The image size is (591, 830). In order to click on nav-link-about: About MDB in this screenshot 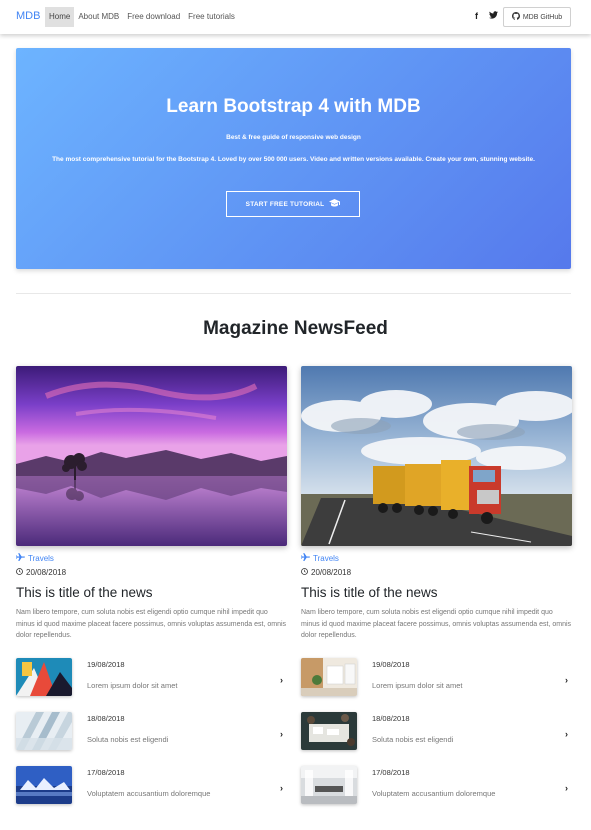, I will do `click(98, 17)`.